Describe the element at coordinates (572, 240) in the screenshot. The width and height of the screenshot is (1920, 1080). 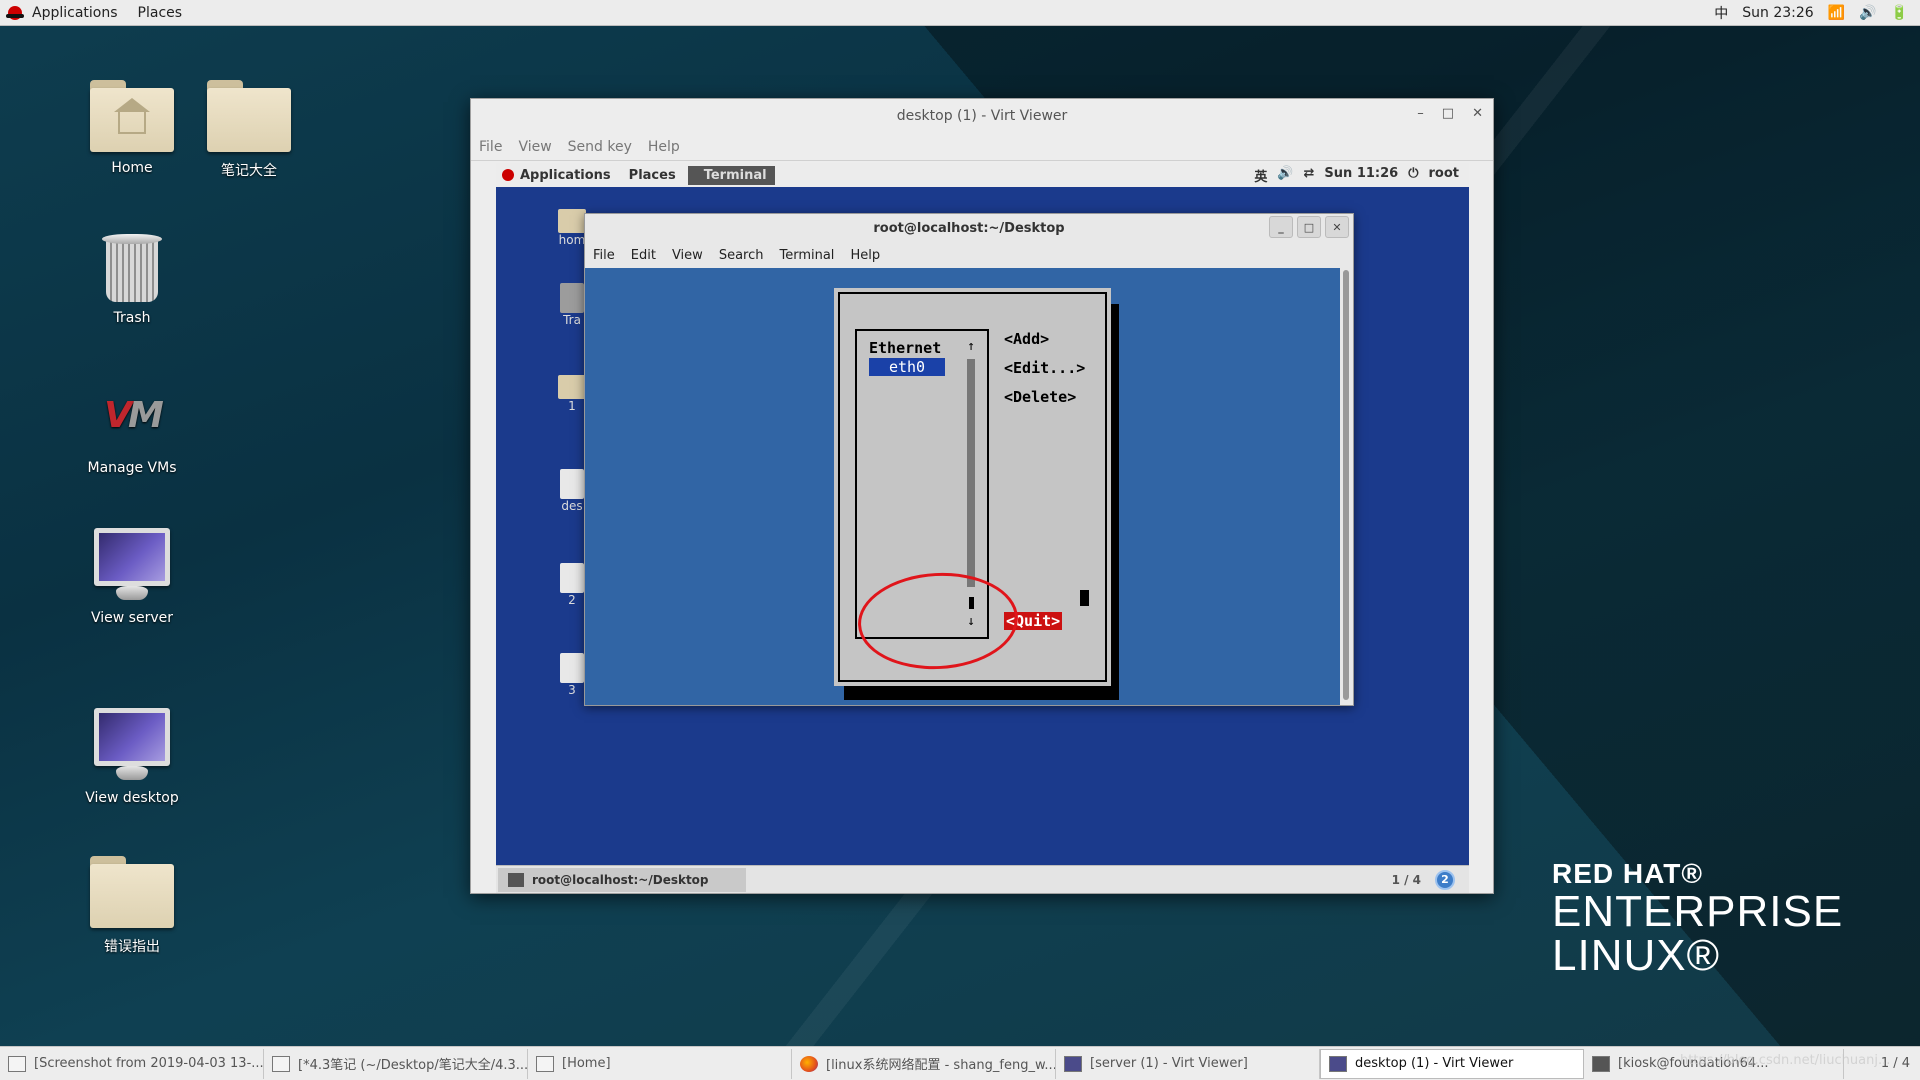
I see `guest-icon-label: hom` at that location.